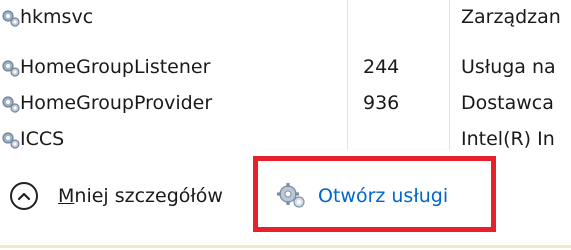 Image resolution: width=571 pixels, height=250 pixels. I want to click on service-row: ICCS Intel(R) In, so click(285, 137).